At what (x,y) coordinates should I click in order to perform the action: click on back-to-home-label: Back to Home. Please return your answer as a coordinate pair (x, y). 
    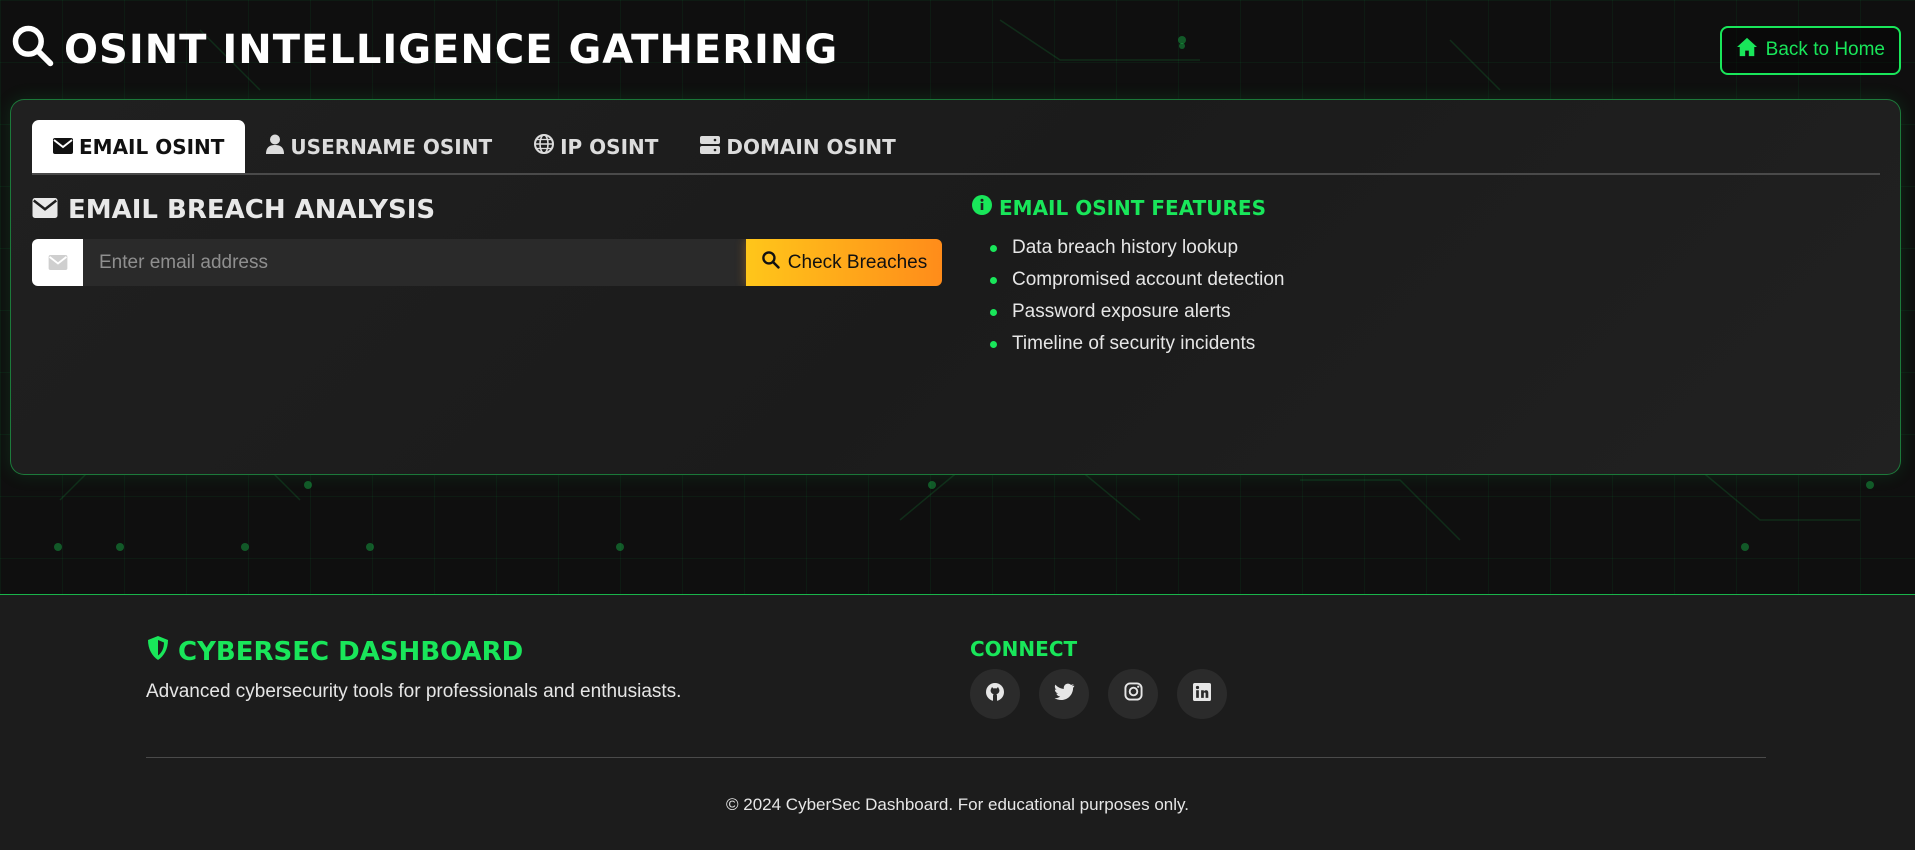
    Looking at the image, I should click on (1825, 49).